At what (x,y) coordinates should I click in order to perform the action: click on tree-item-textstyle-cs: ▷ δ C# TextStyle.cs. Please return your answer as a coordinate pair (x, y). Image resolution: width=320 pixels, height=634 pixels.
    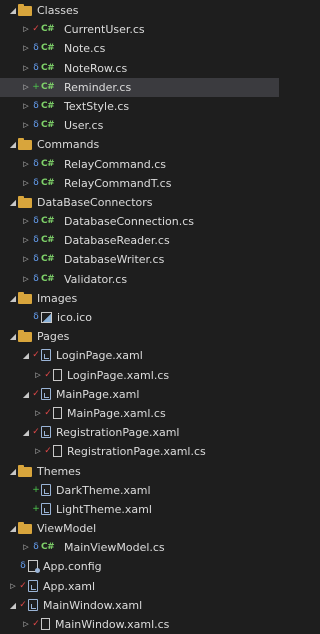
    Looking at the image, I should click on (139, 106).